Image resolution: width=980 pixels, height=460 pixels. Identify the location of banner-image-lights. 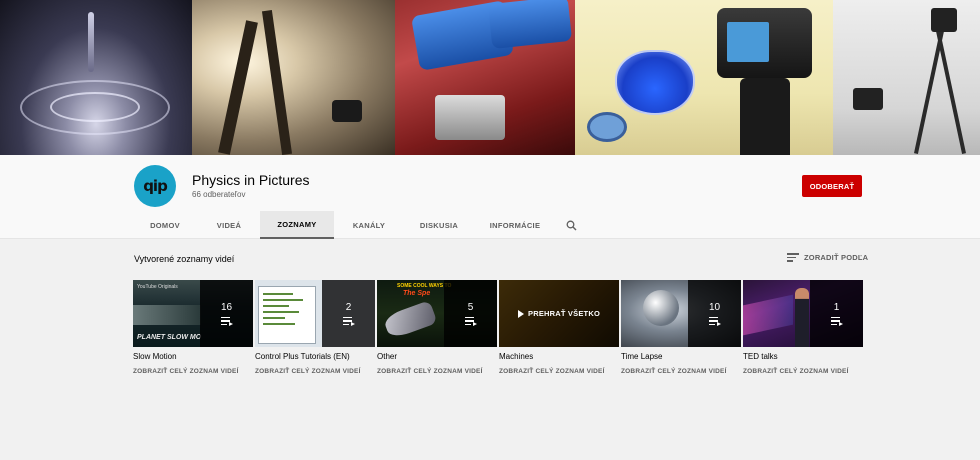
(485, 77).